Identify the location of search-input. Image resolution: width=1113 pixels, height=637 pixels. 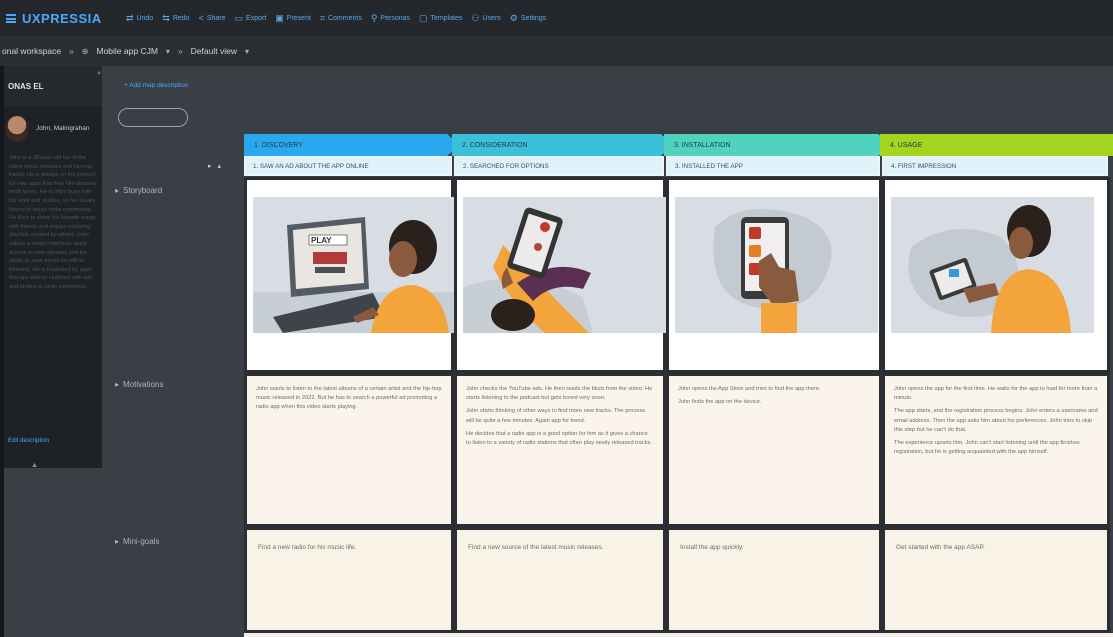
(153, 117).